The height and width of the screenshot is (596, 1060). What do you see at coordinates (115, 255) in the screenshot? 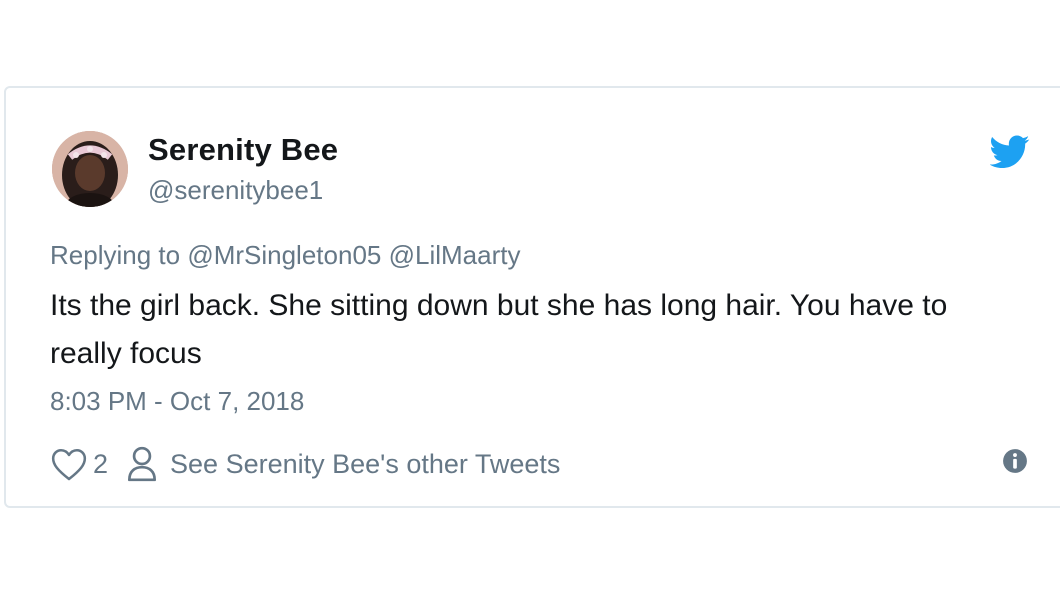
I see `replying-to-label: Replying to` at bounding box center [115, 255].